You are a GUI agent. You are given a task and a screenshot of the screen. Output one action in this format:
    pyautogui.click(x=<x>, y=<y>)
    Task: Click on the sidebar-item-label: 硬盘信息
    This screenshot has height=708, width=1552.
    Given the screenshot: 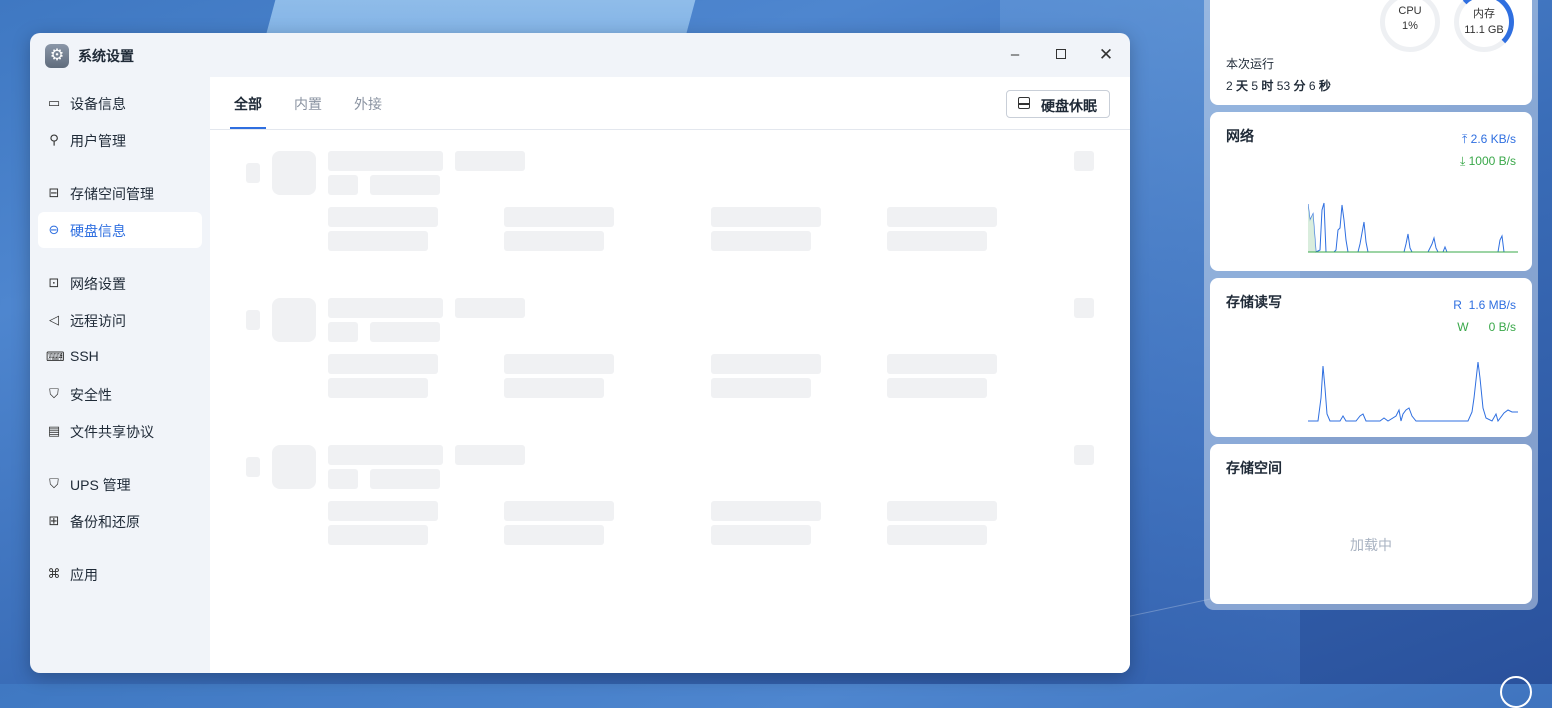 What is the action you would take?
    pyautogui.click(x=98, y=231)
    